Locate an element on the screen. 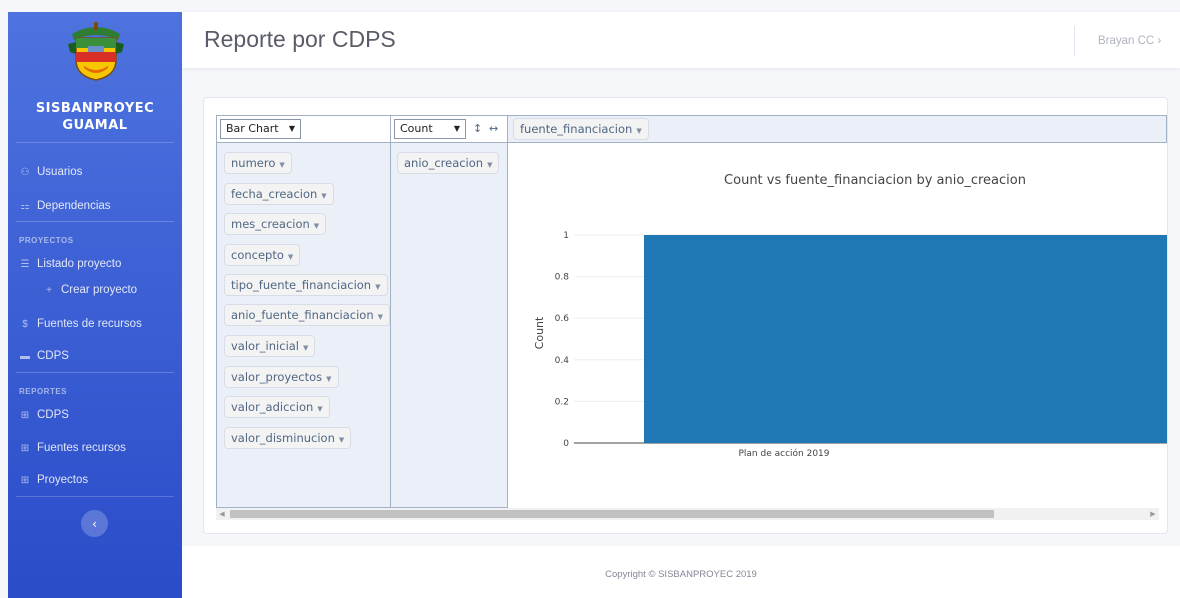 The image size is (1180, 598). aggregator-cell: Count ▼ ↕ ↔ is located at coordinates (449, 129).